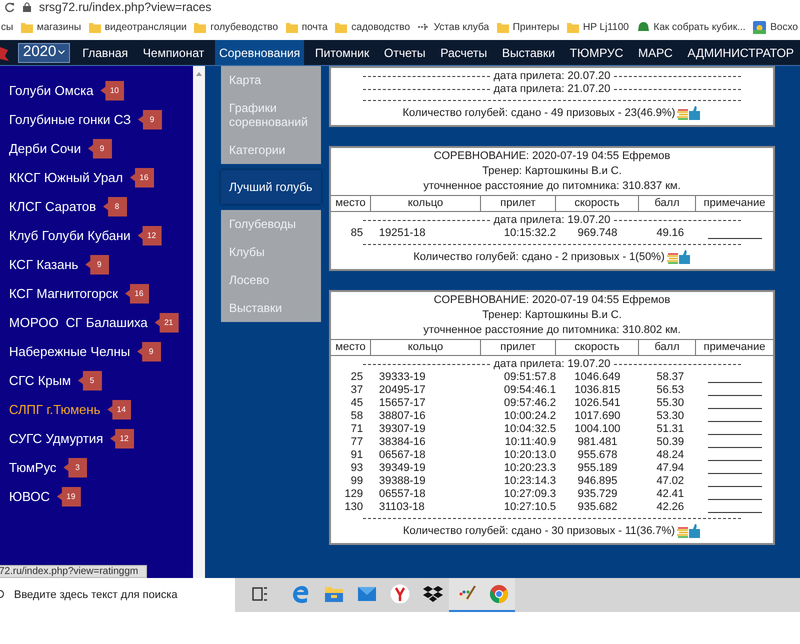 The height and width of the screenshot is (644, 800). What do you see at coordinates (529, 429) in the screenshot?
I see `table-cell-text: 10:04:32.5` at bounding box center [529, 429].